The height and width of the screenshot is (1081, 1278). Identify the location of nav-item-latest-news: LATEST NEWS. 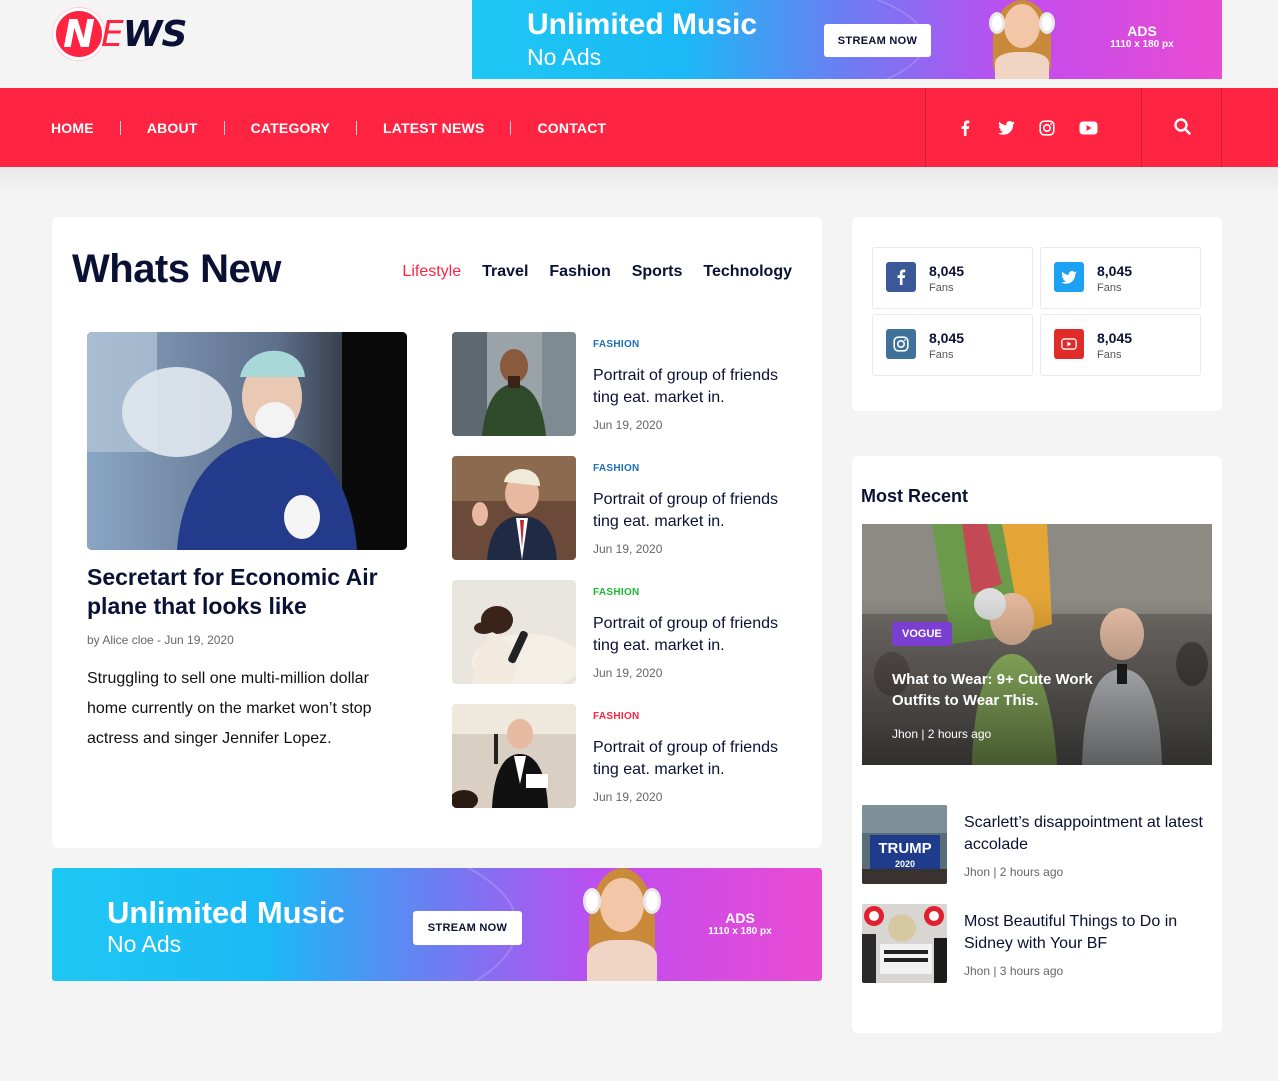
(433, 127).